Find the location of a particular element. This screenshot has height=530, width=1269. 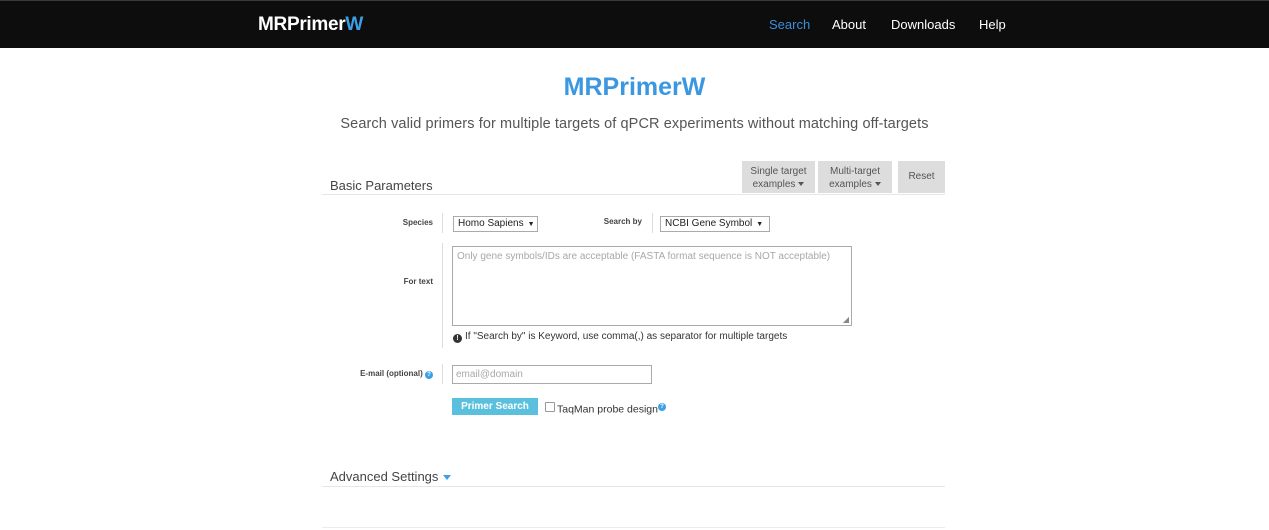

nav-help-link: Help is located at coordinates (992, 24).